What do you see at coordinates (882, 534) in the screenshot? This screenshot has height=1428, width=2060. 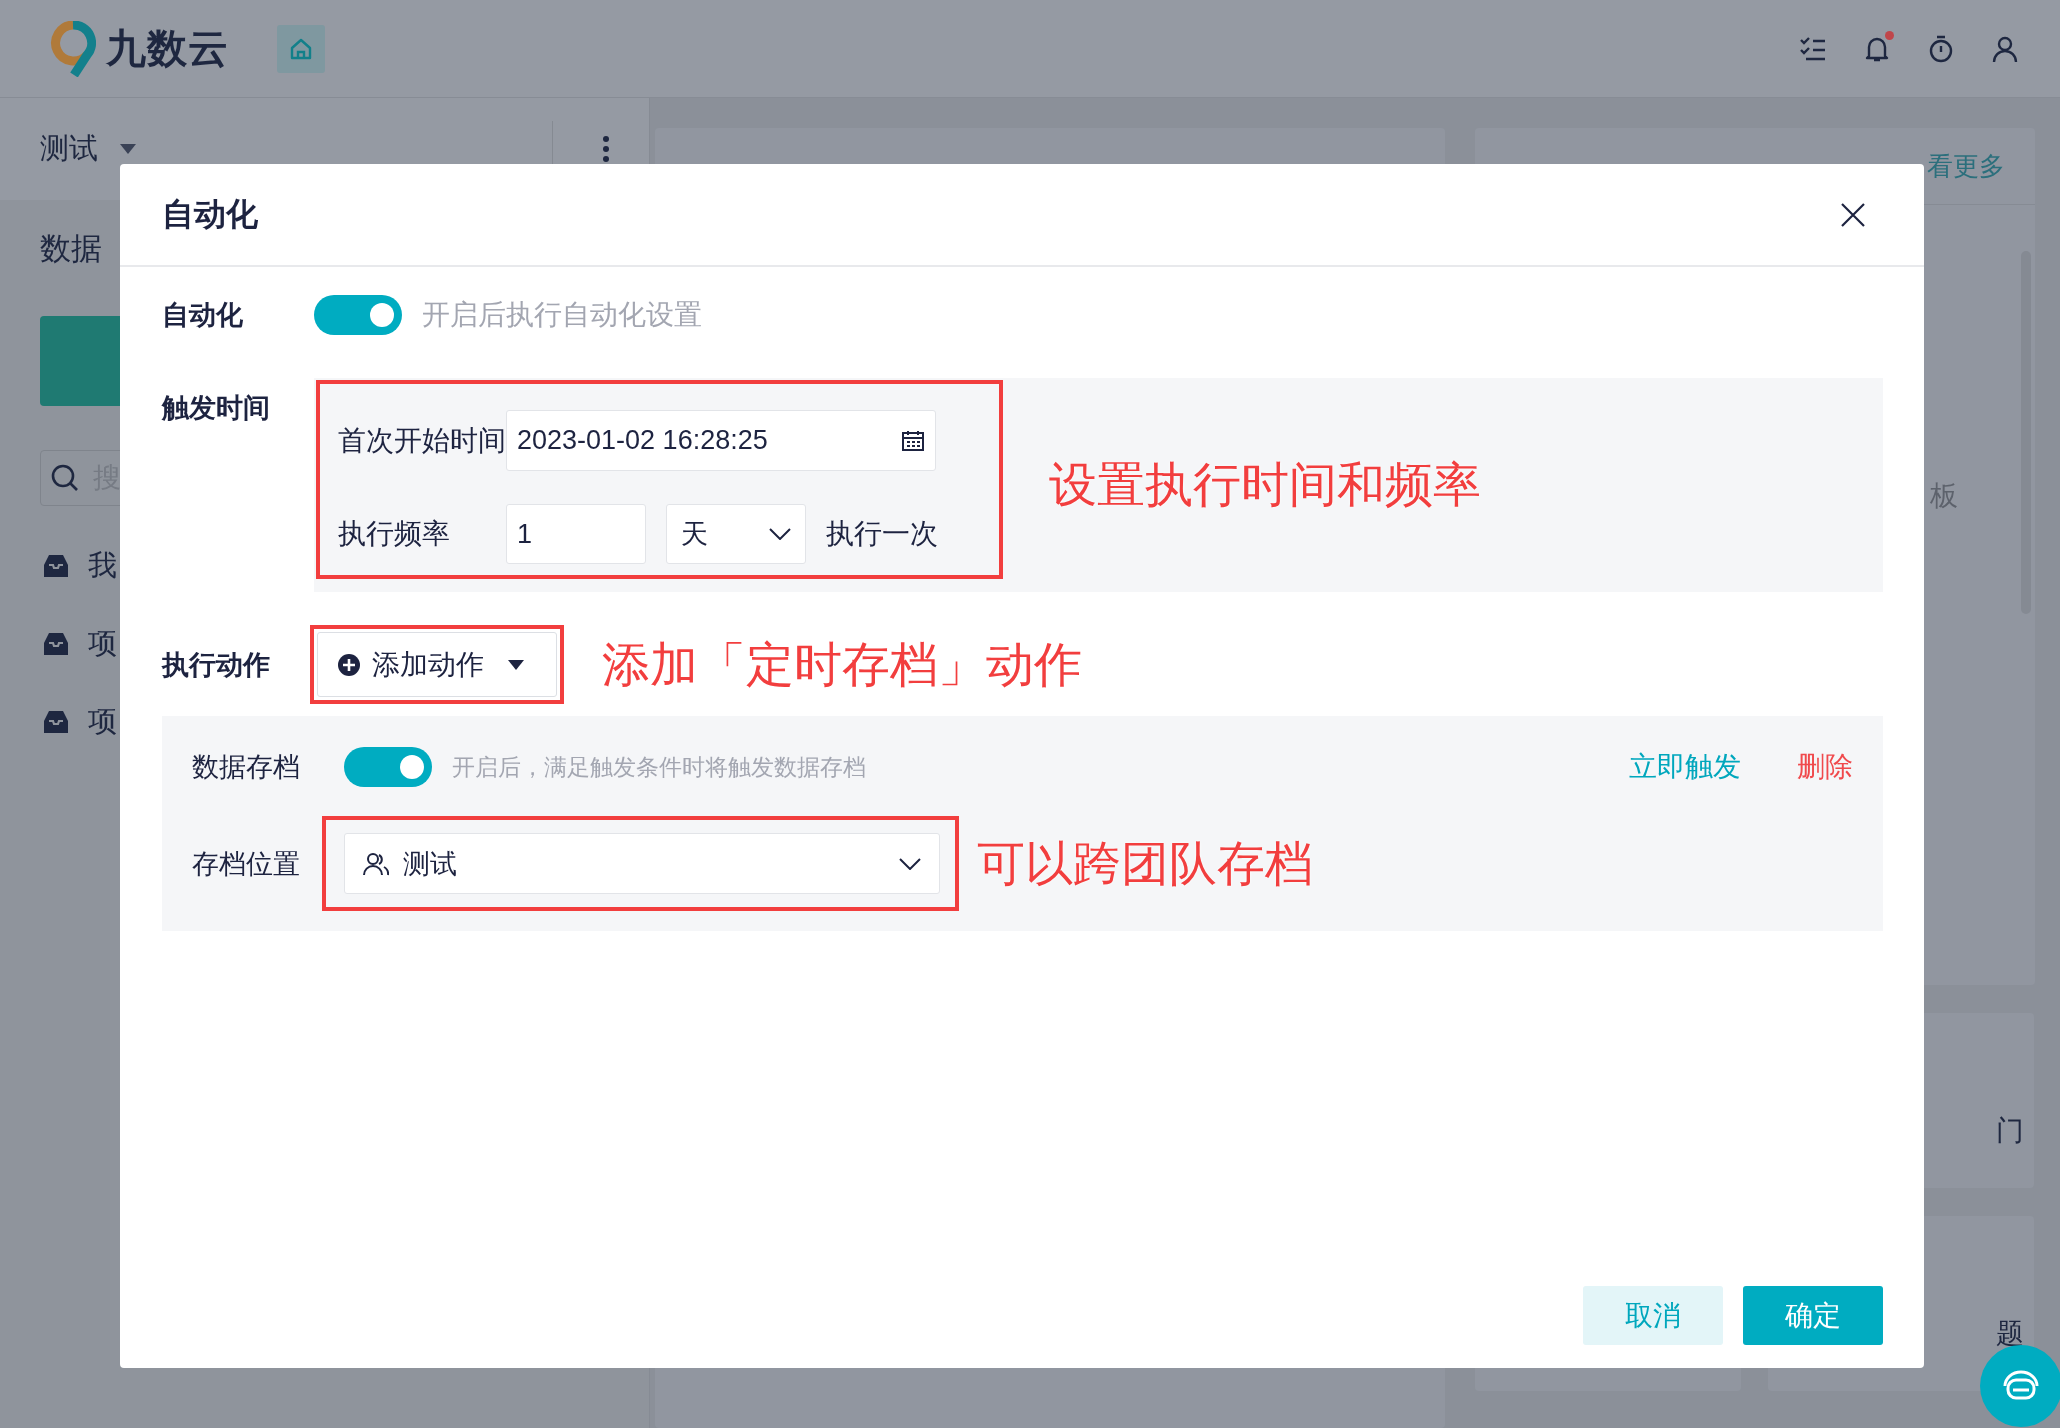 I see `field-suffix: 执行一次` at bounding box center [882, 534].